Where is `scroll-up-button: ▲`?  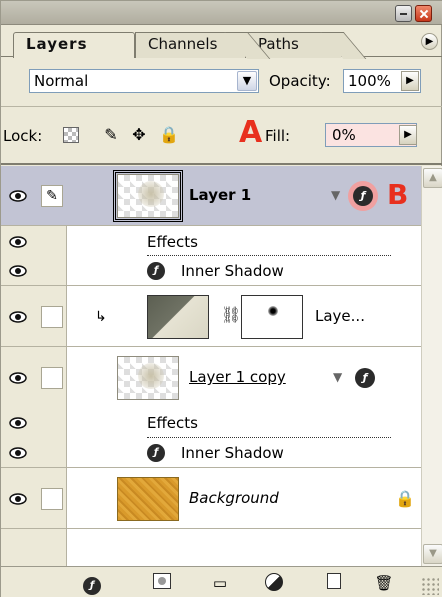
scroll-up-button: ▲ is located at coordinates (432, 178).